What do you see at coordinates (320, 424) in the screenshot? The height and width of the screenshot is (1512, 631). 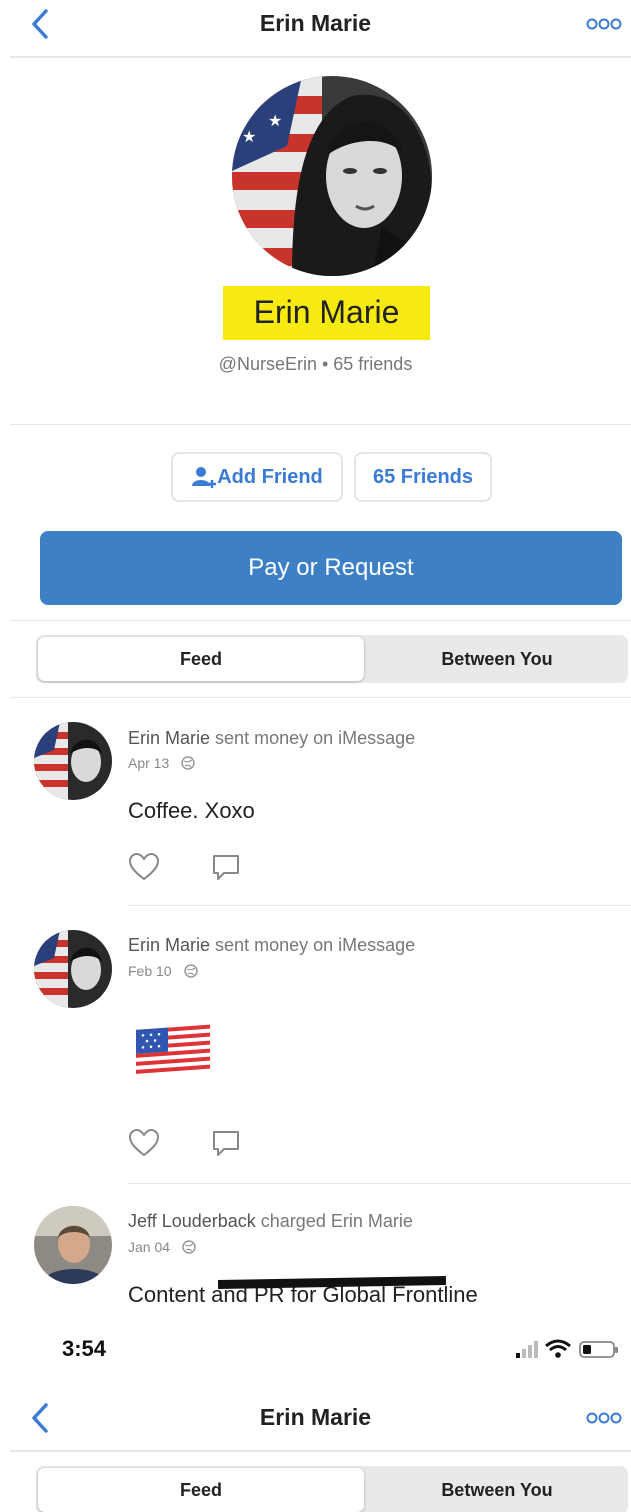 I see `profile-divider` at bounding box center [320, 424].